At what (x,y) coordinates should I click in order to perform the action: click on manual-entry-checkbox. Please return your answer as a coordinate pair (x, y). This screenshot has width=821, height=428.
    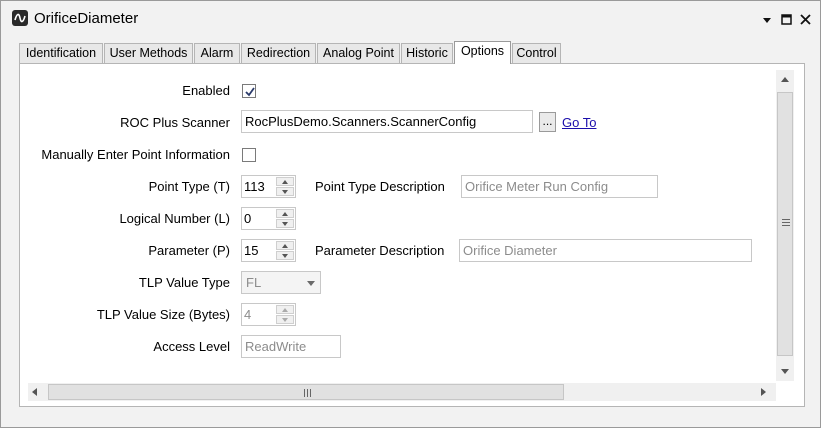
    Looking at the image, I should click on (249, 155).